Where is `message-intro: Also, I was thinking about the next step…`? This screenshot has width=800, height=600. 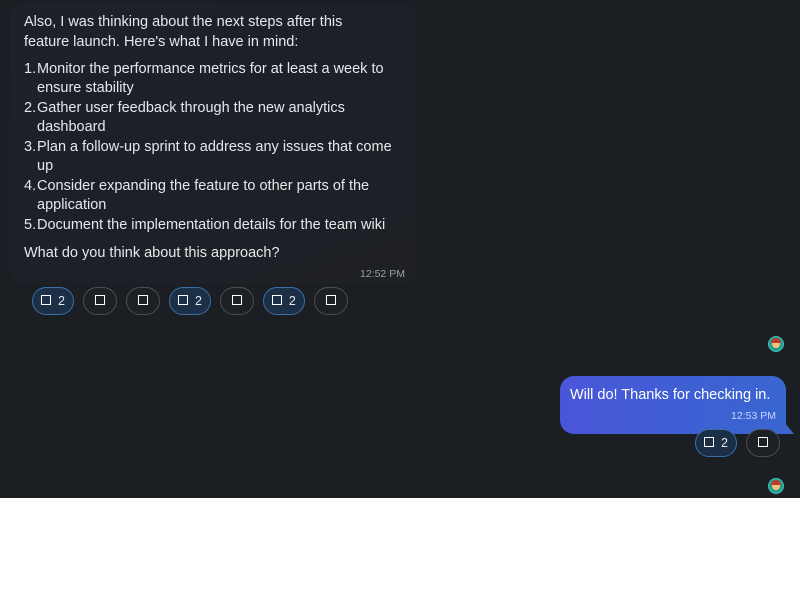
message-intro: Also, I was thinking about the next step… is located at coordinates (183, 32).